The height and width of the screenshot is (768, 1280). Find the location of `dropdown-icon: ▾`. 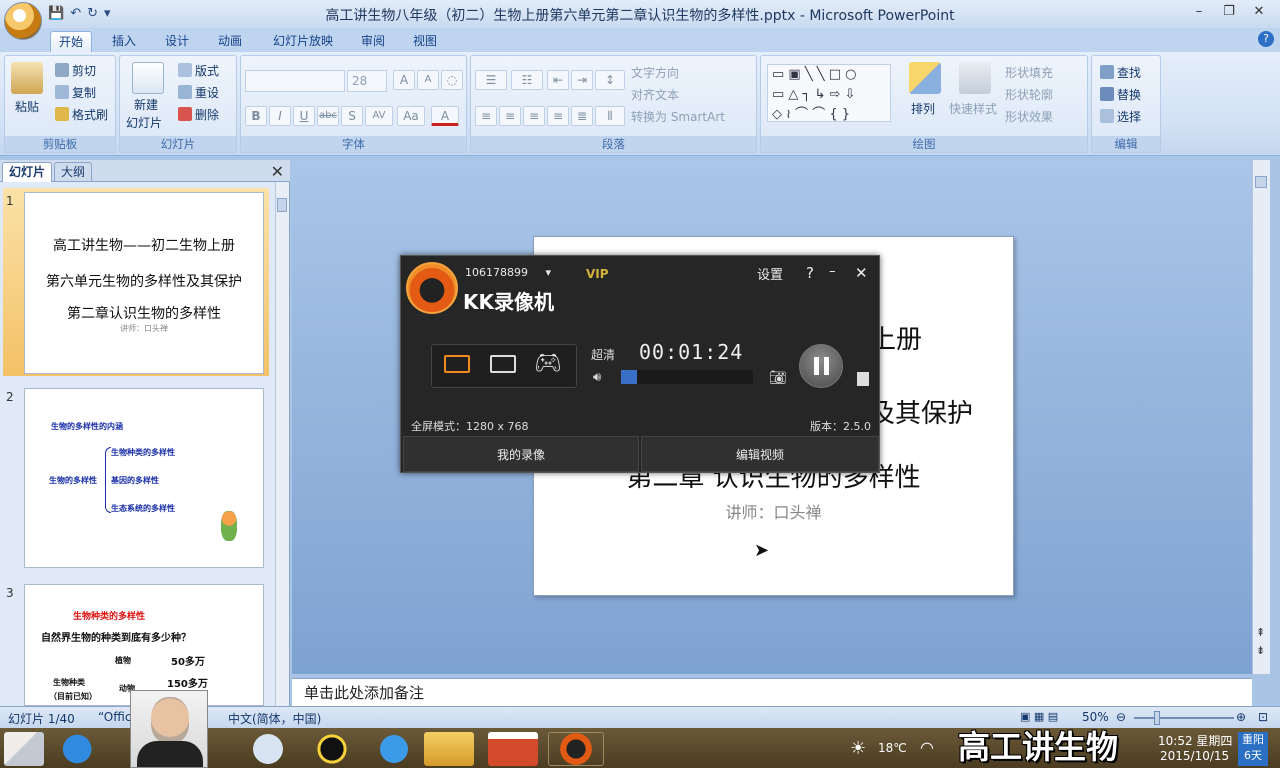

dropdown-icon: ▾ is located at coordinates (549, 272).